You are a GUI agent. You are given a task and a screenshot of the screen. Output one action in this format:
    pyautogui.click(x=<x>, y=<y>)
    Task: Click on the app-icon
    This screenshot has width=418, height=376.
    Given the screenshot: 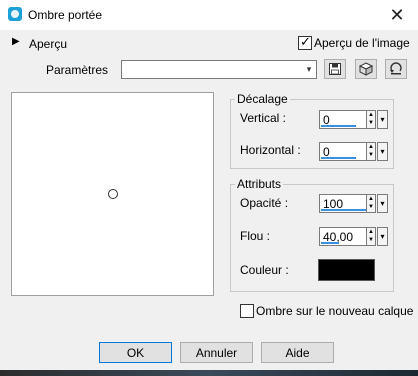 What is the action you would take?
    pyautogui.click(x=15, y=14)
    